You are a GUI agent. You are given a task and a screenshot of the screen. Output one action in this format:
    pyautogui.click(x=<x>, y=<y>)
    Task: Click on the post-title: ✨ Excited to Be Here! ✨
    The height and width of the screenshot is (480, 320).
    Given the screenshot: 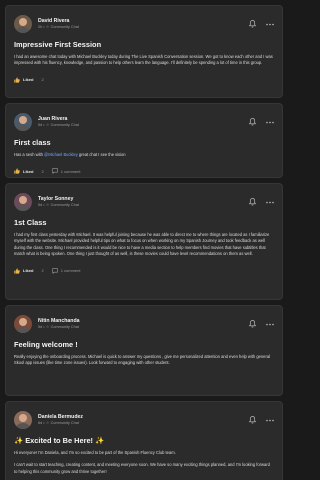 What is the action you would take?
    pyautogui.click(x=144, y=440)
    